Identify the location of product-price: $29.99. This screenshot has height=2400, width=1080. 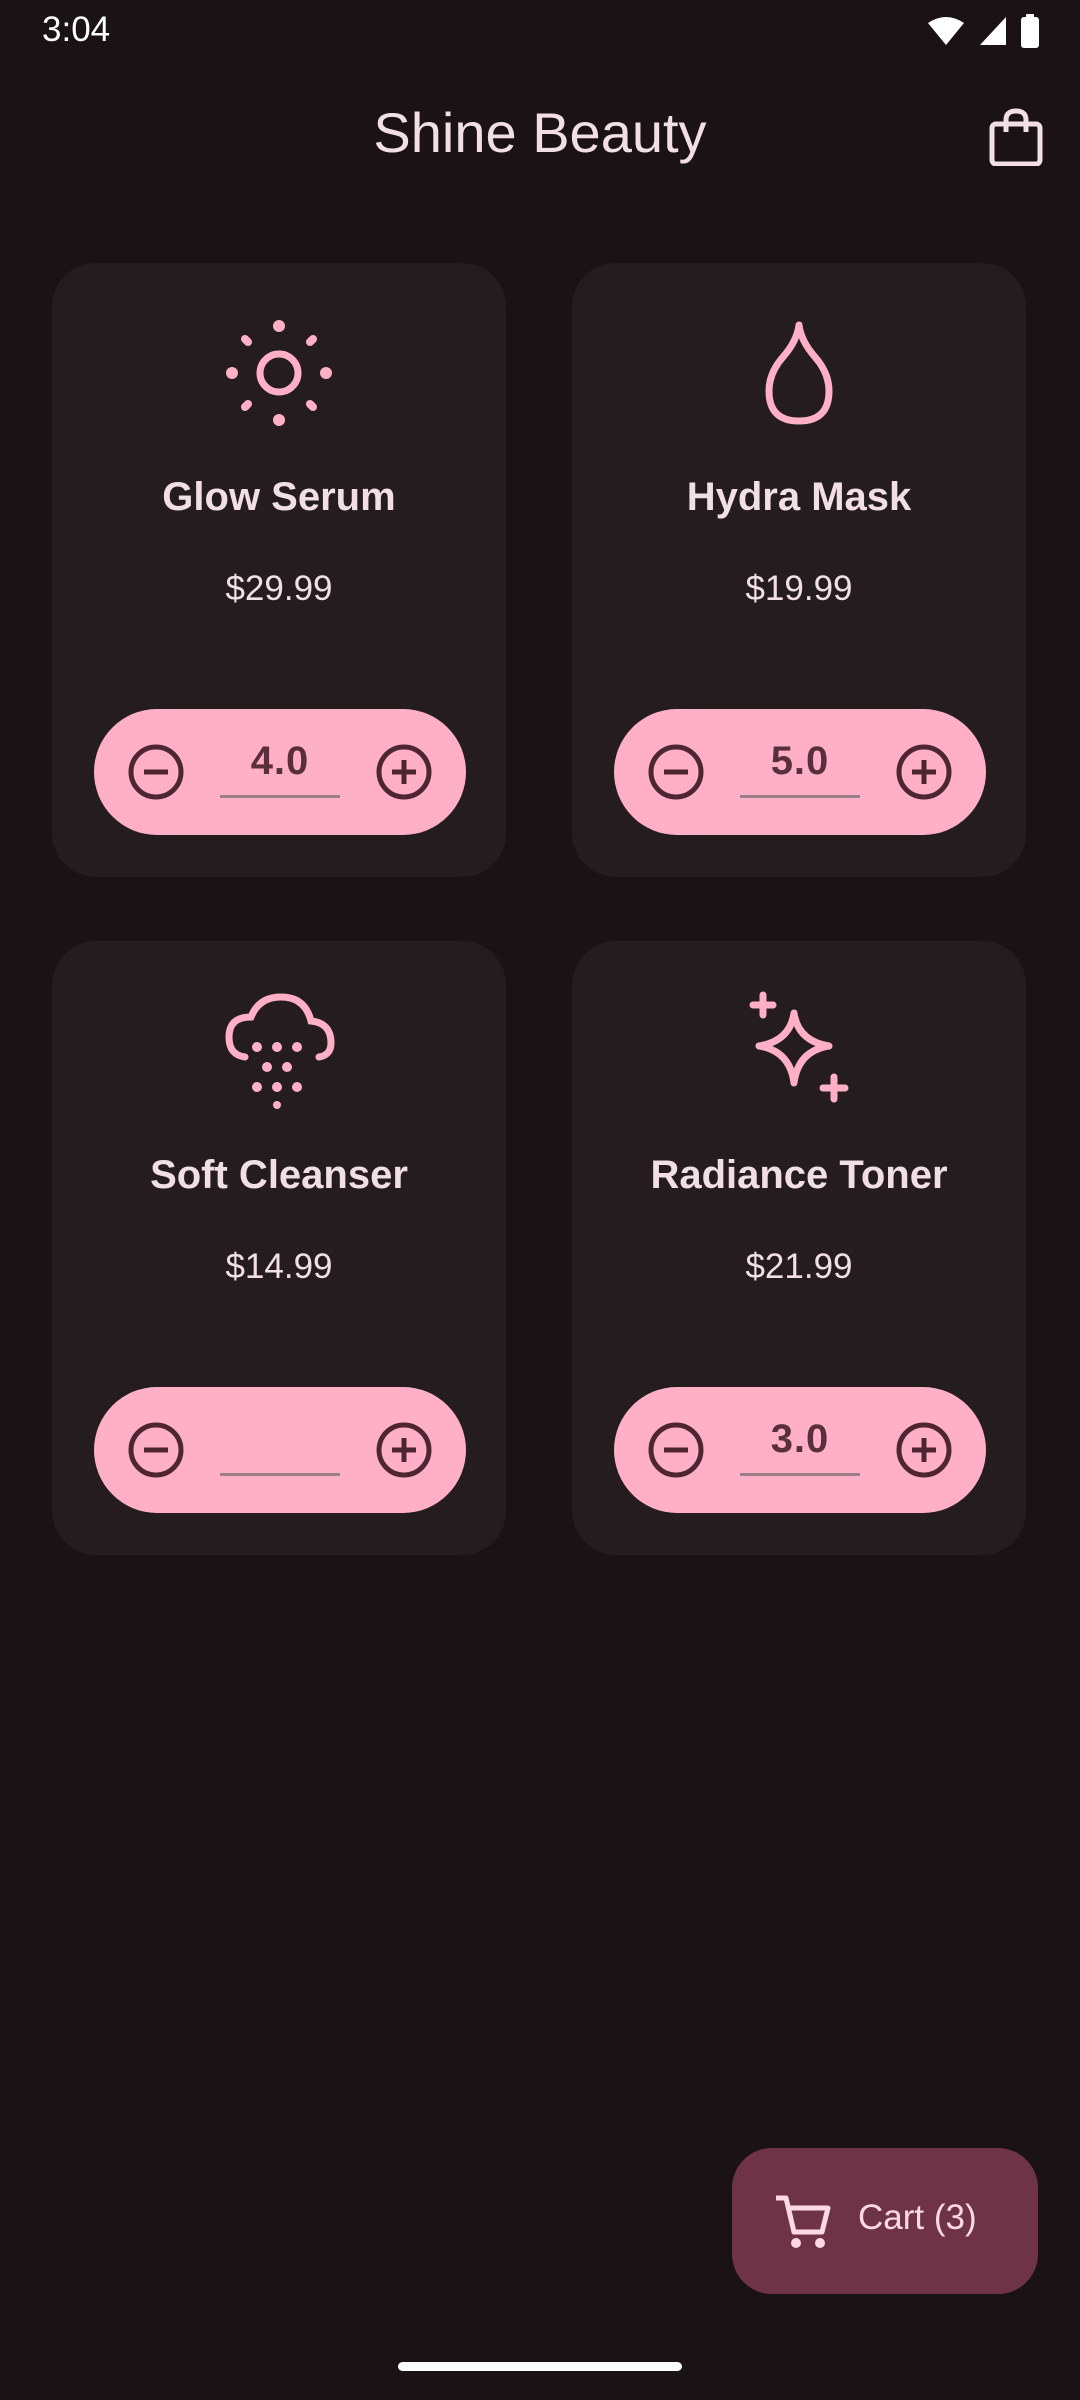
(279, 588).